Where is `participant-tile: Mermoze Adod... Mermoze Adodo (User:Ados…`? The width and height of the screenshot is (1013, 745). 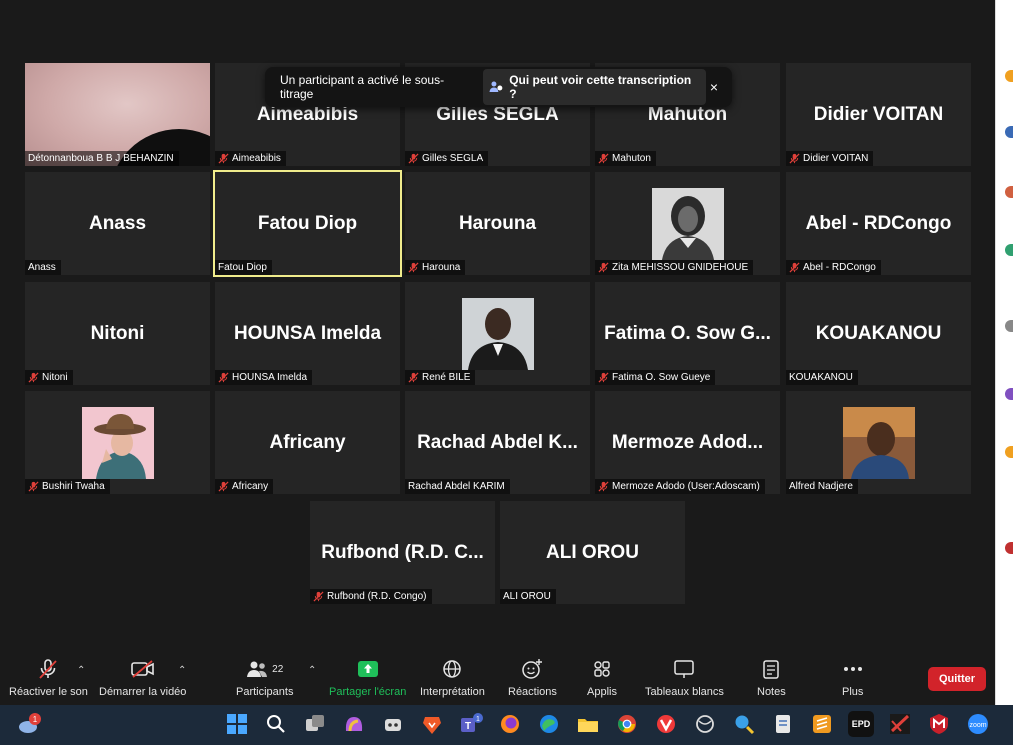
participant-tile: Mermoze Adod... Mermoze Adodo (User:Ados… is located at coordinates (687, 442).